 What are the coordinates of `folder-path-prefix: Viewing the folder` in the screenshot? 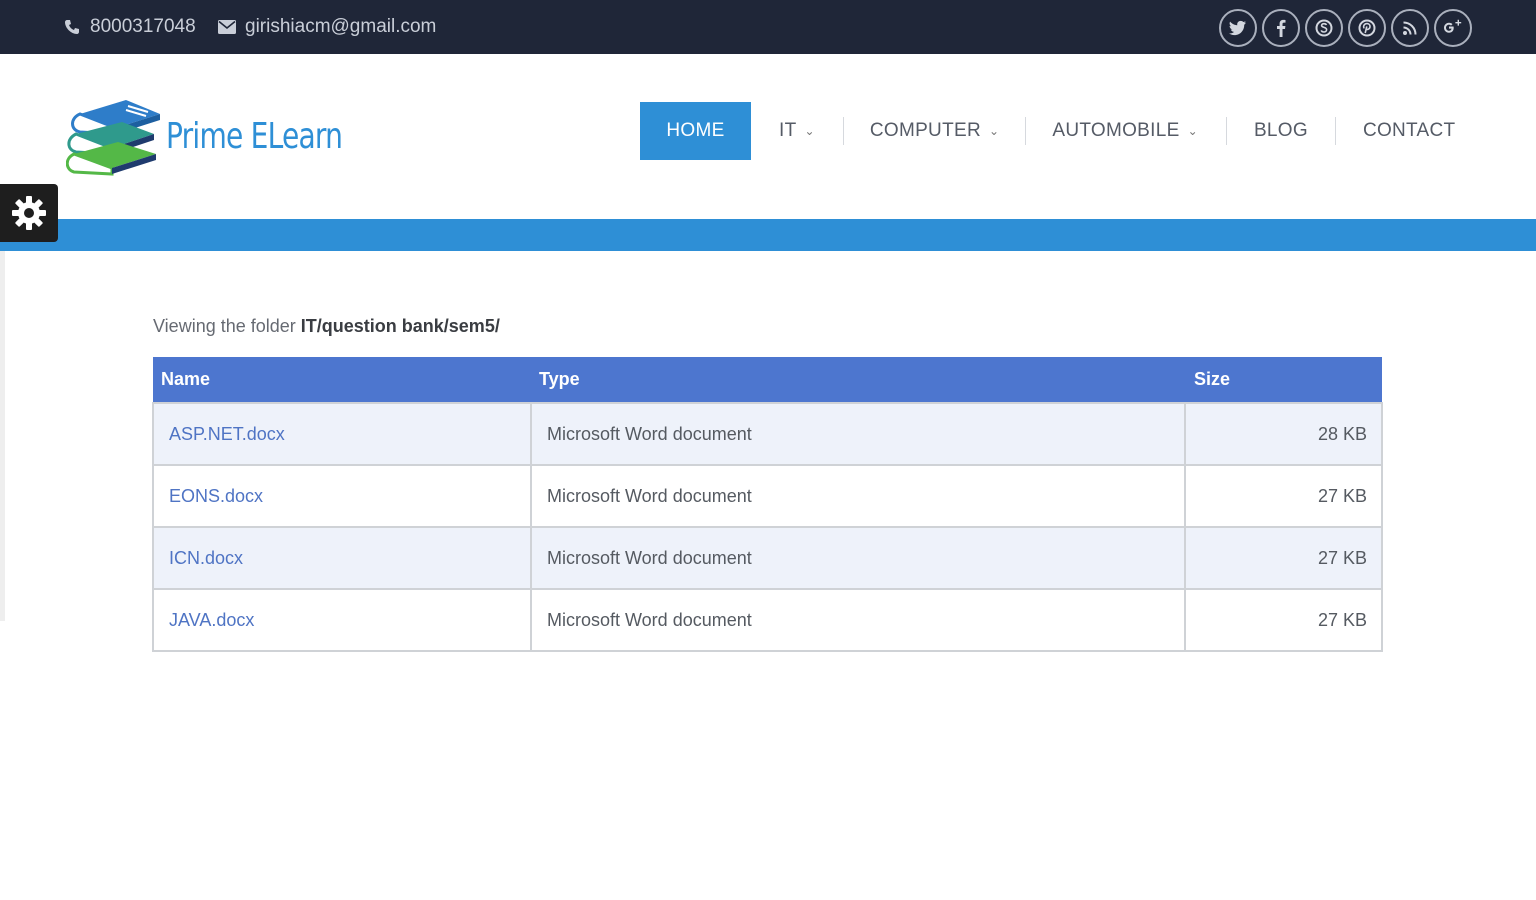 It's located at (224, 326).